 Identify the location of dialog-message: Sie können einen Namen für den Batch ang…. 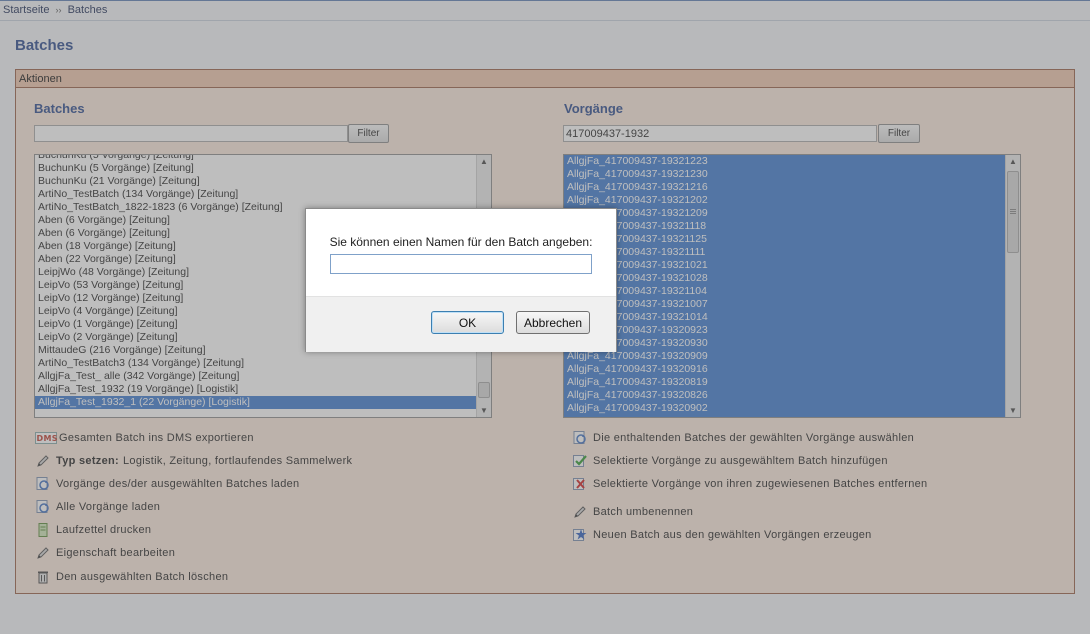
(461, 242).